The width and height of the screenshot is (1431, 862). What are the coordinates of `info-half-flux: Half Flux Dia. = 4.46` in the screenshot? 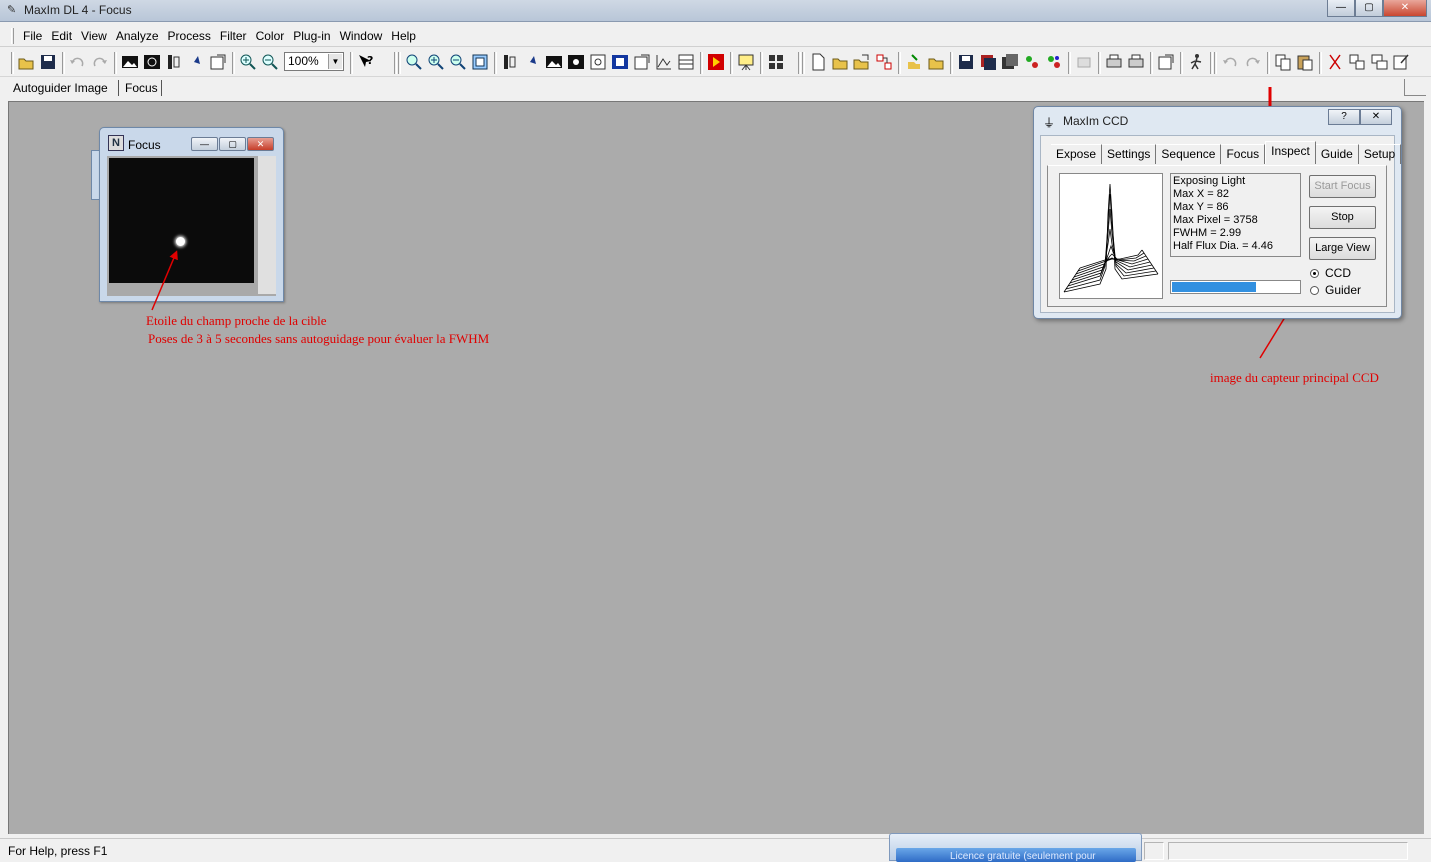 It's located at (1223, 246).